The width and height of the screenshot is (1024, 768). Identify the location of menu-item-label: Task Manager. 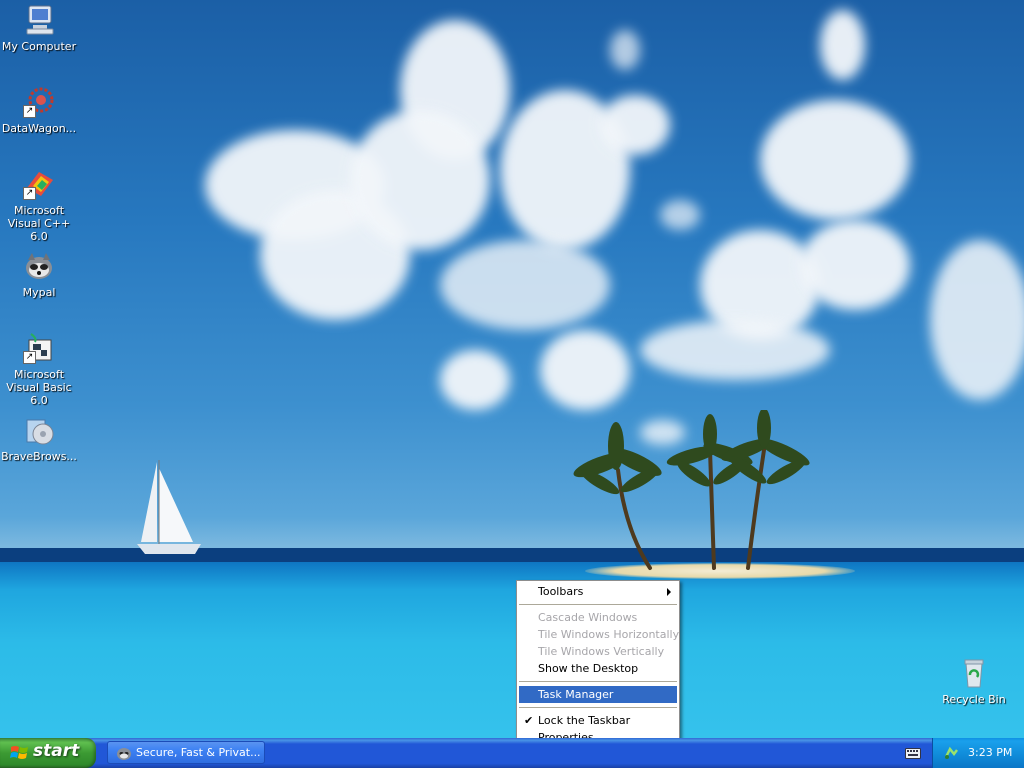
(576, 694).